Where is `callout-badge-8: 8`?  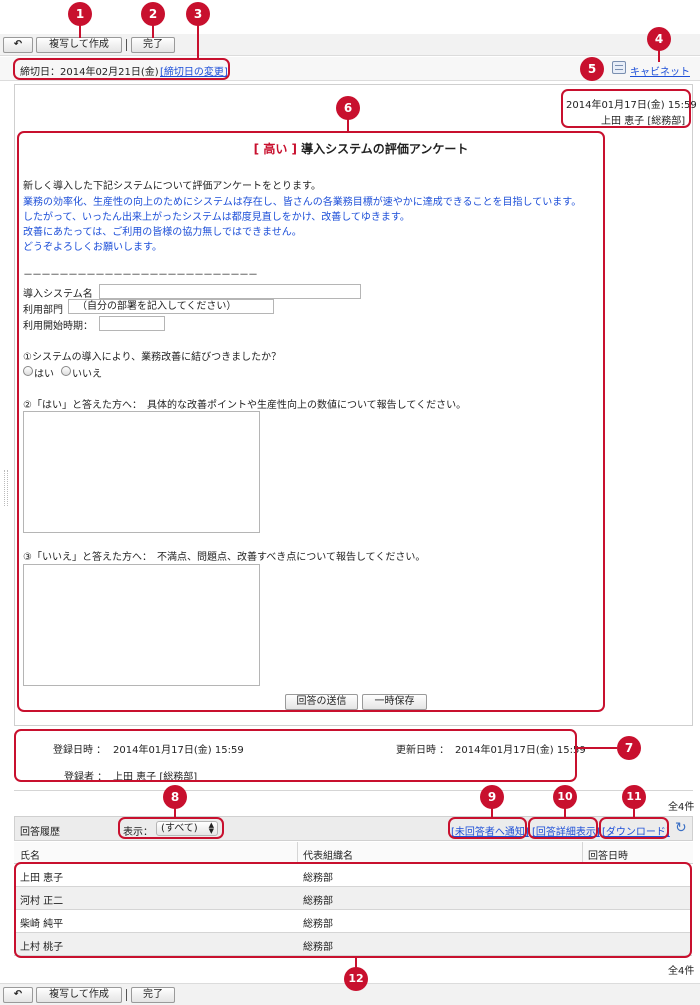
callout-badge-8: 8 is located at coordinates (175, 797).